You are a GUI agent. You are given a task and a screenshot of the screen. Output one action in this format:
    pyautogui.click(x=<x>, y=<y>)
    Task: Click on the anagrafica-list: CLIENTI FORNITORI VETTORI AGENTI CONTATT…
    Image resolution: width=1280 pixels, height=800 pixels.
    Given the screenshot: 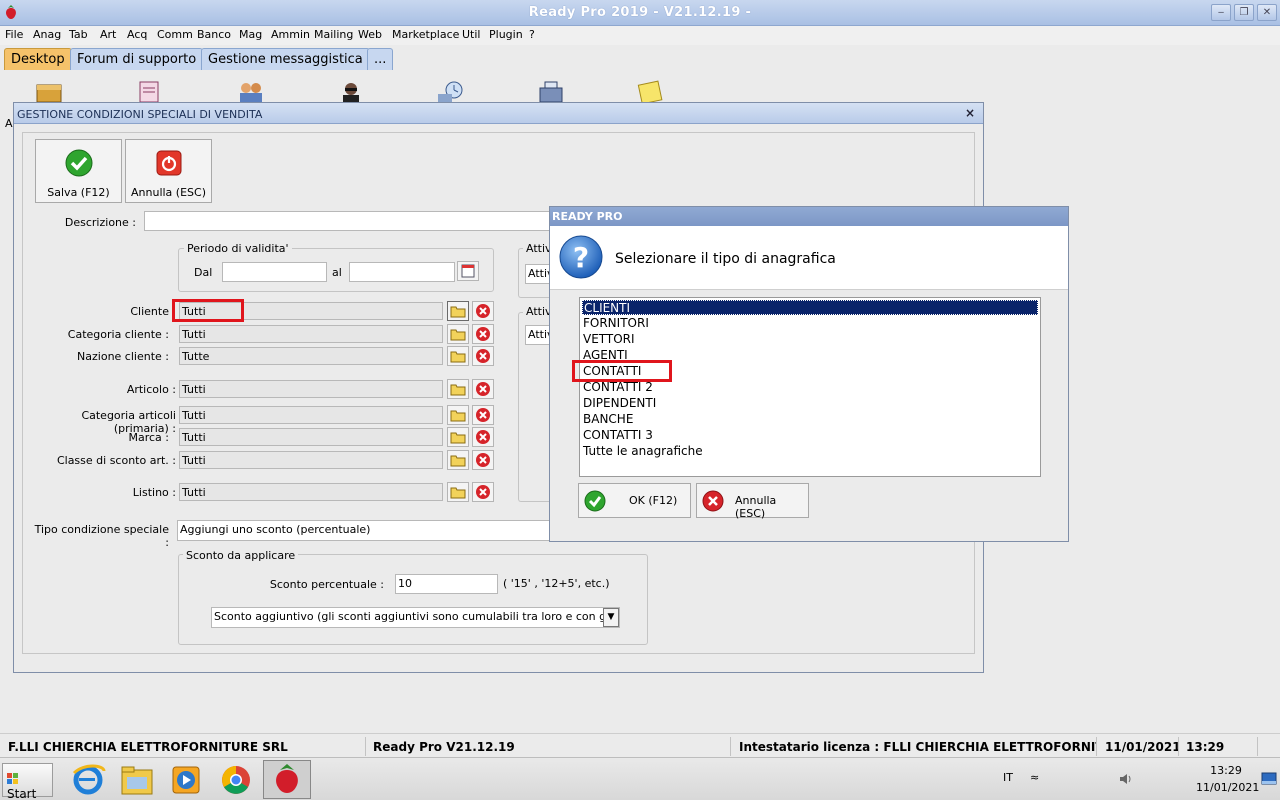 What is the action you would take?
    pyautogui.click(x=810, y=387)
    